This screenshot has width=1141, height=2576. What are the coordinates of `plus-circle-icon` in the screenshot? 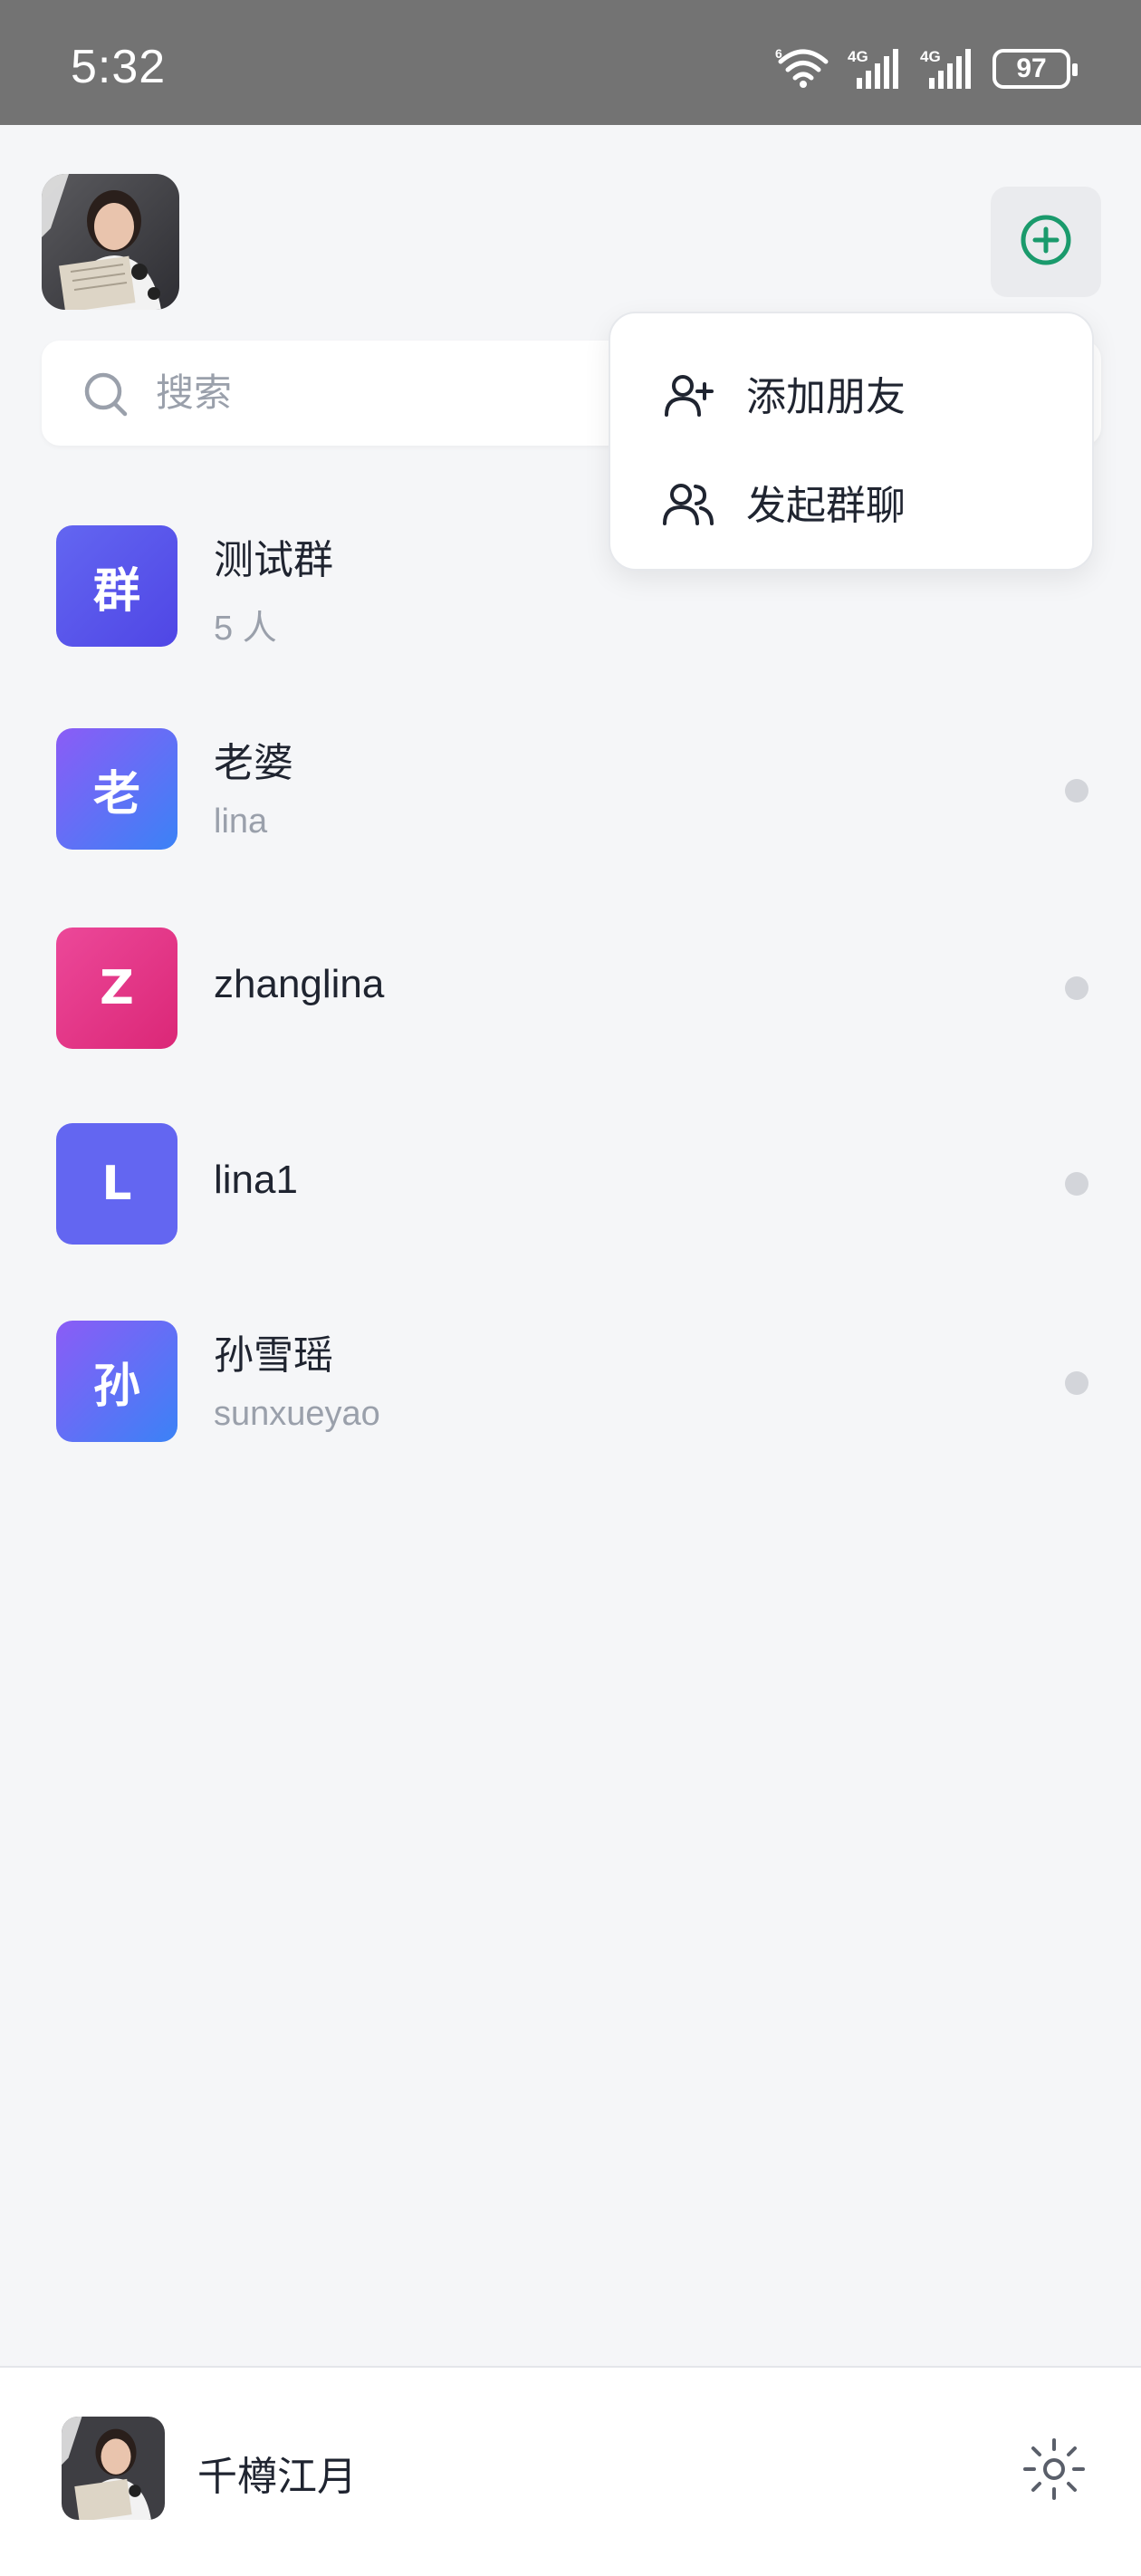 It's located at (1046, 242).